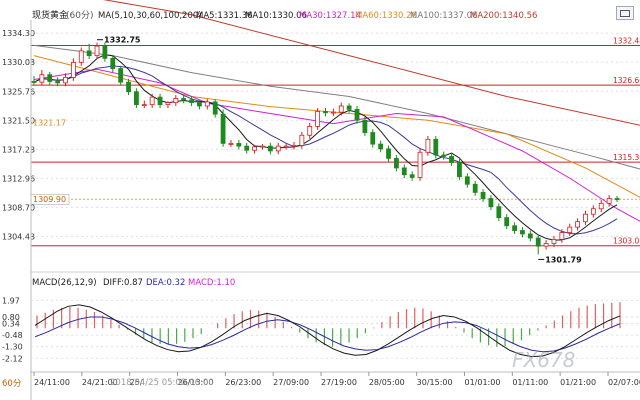  What do you see at coordinates (18, 33) in the screenshot?
I see `price-tick-label: 1334.30` at bounding box center [18, 33].